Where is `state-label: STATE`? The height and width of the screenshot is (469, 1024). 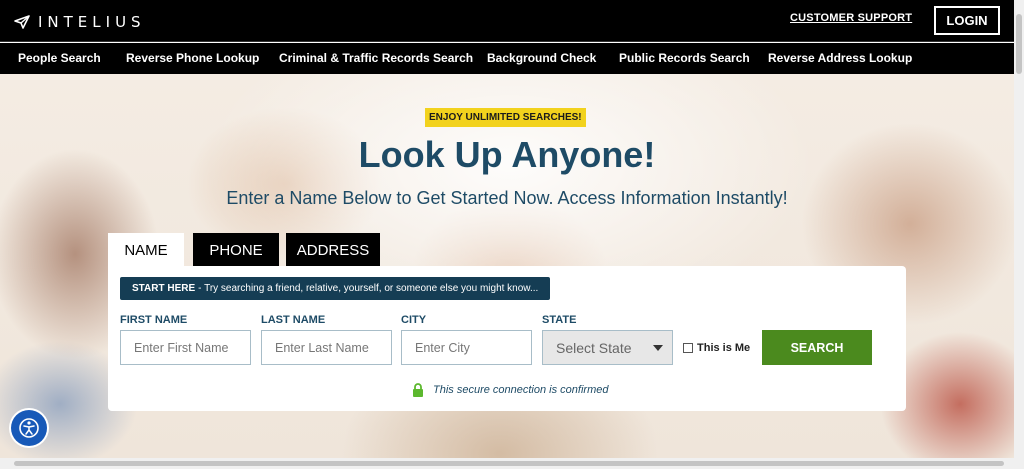
state-label: STATE is located at coordinates (559, 320).